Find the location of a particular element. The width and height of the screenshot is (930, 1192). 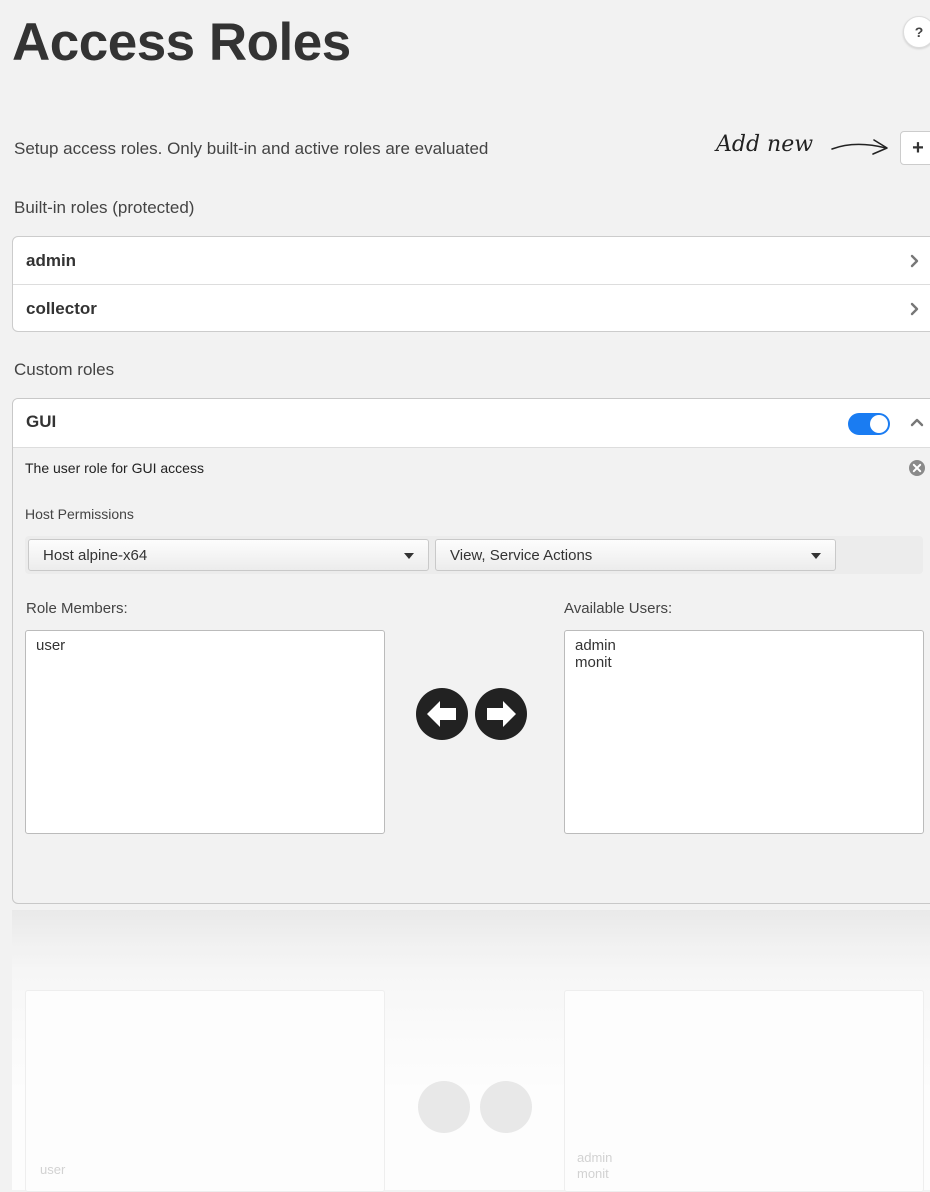

list-item: user is located at coordinates (205, 645).